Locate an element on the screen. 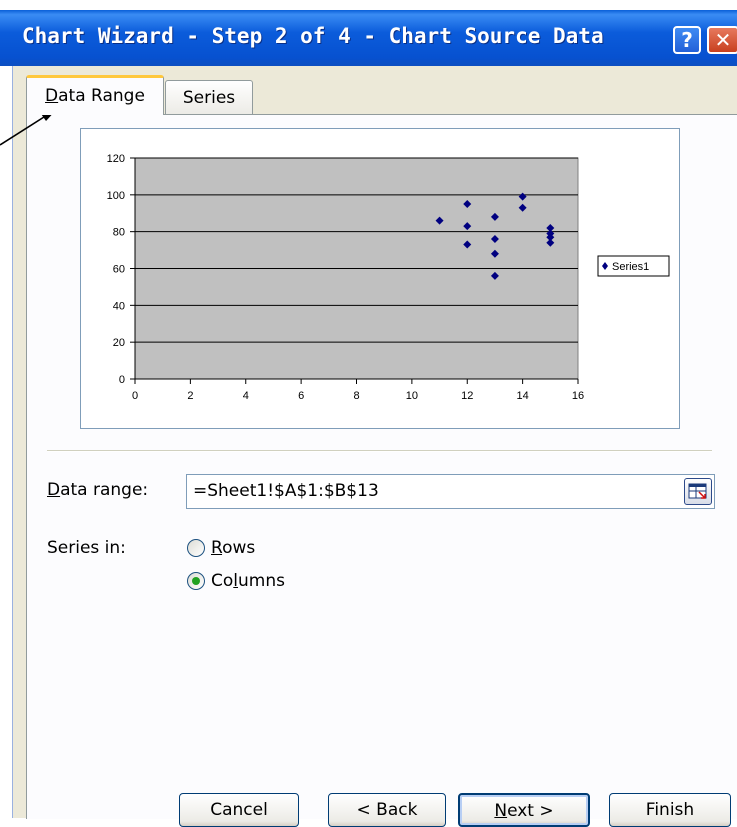 Image resolution: width=737 pixels, height=827 pixels. series-in-label: Series in: is located at coordinates (86, 548).